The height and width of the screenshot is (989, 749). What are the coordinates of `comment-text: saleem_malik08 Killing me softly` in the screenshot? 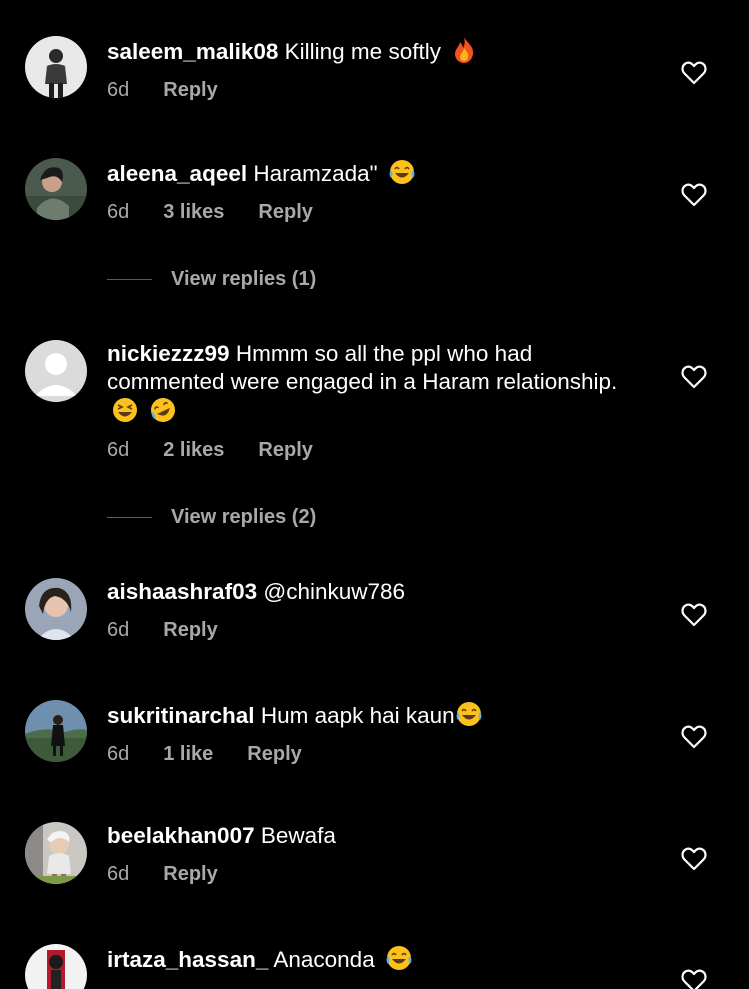 It's located at (367, 51).